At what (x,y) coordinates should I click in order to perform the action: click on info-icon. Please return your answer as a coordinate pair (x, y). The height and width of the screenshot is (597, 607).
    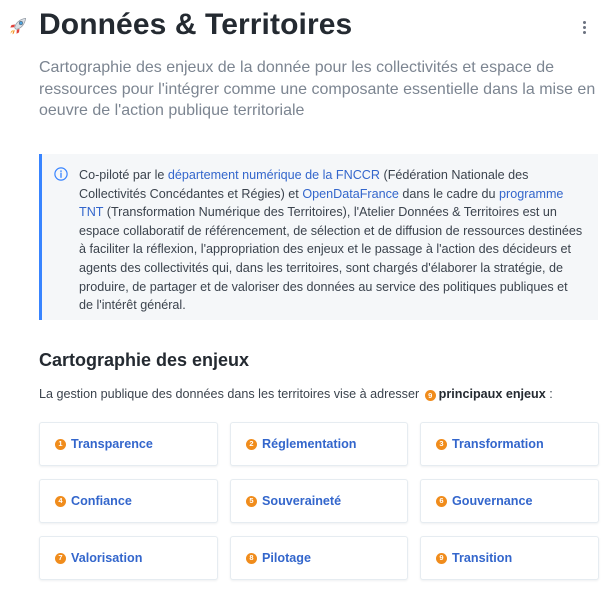
    Looking at the image, I should click on (61, 174).